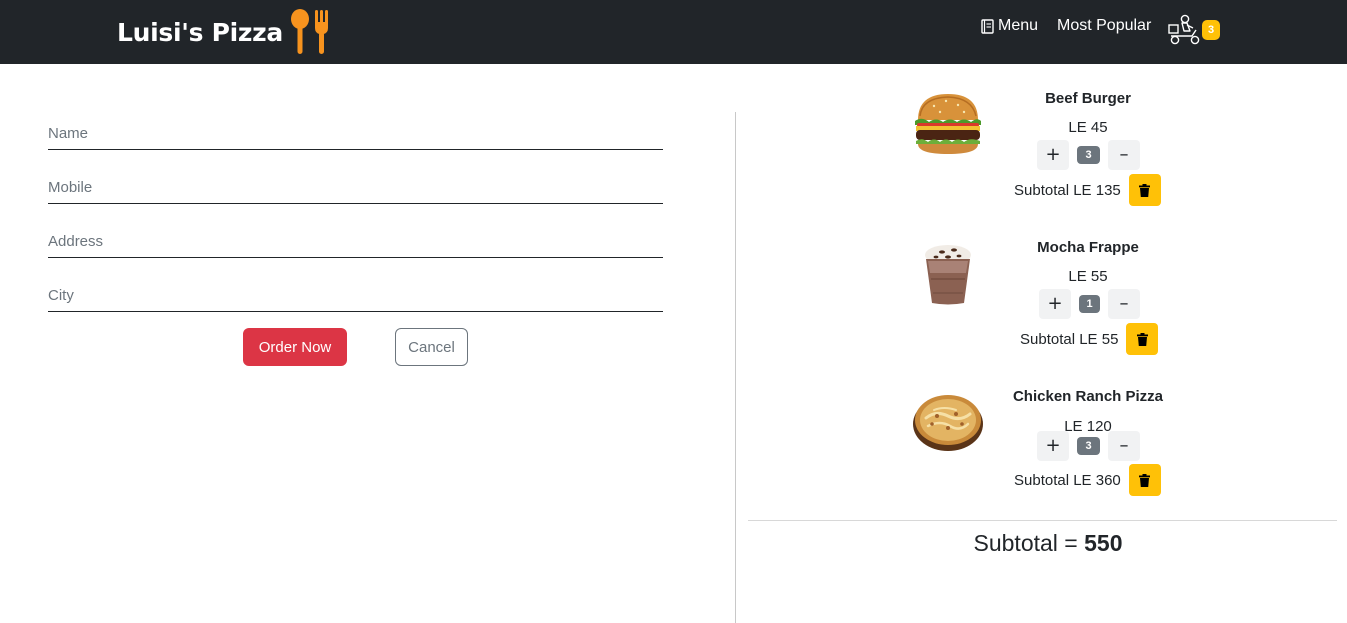  I want to click on nav-link-menu: Menu, so click(1009, 26).